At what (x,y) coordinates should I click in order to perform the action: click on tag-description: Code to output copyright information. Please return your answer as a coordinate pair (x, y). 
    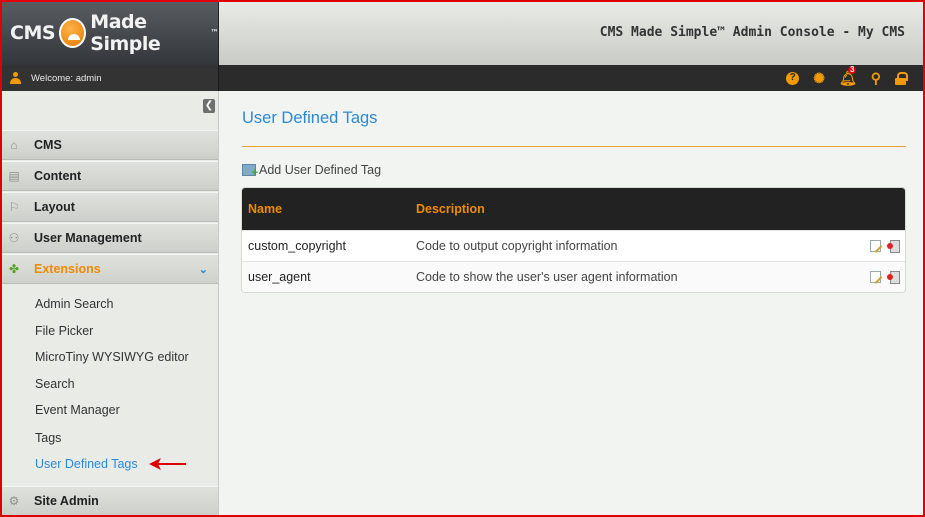
    Looking at the image, I should click on (517, 246).